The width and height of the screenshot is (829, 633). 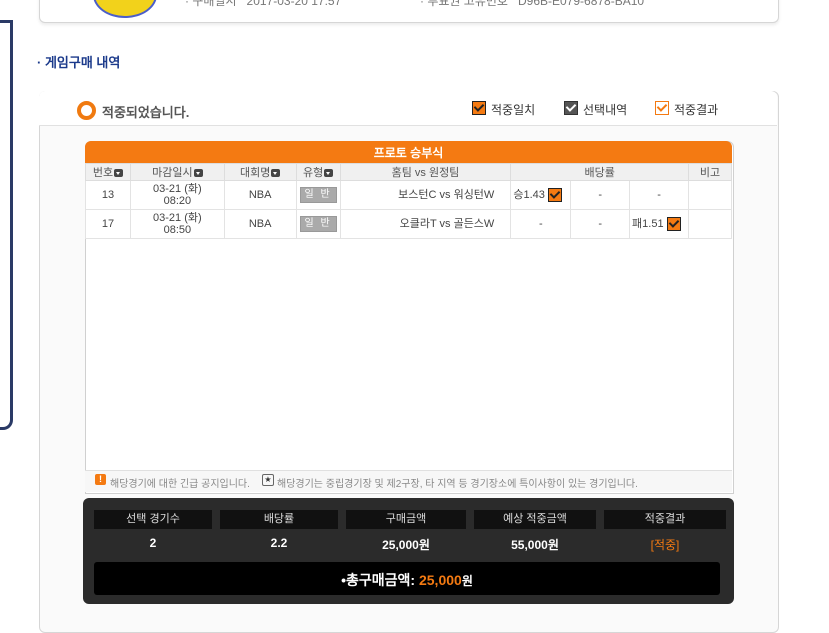 I want to click on notice-warn-text: 해당경기에 대한 긴급 공지입니다., so click(x=180, y=484).